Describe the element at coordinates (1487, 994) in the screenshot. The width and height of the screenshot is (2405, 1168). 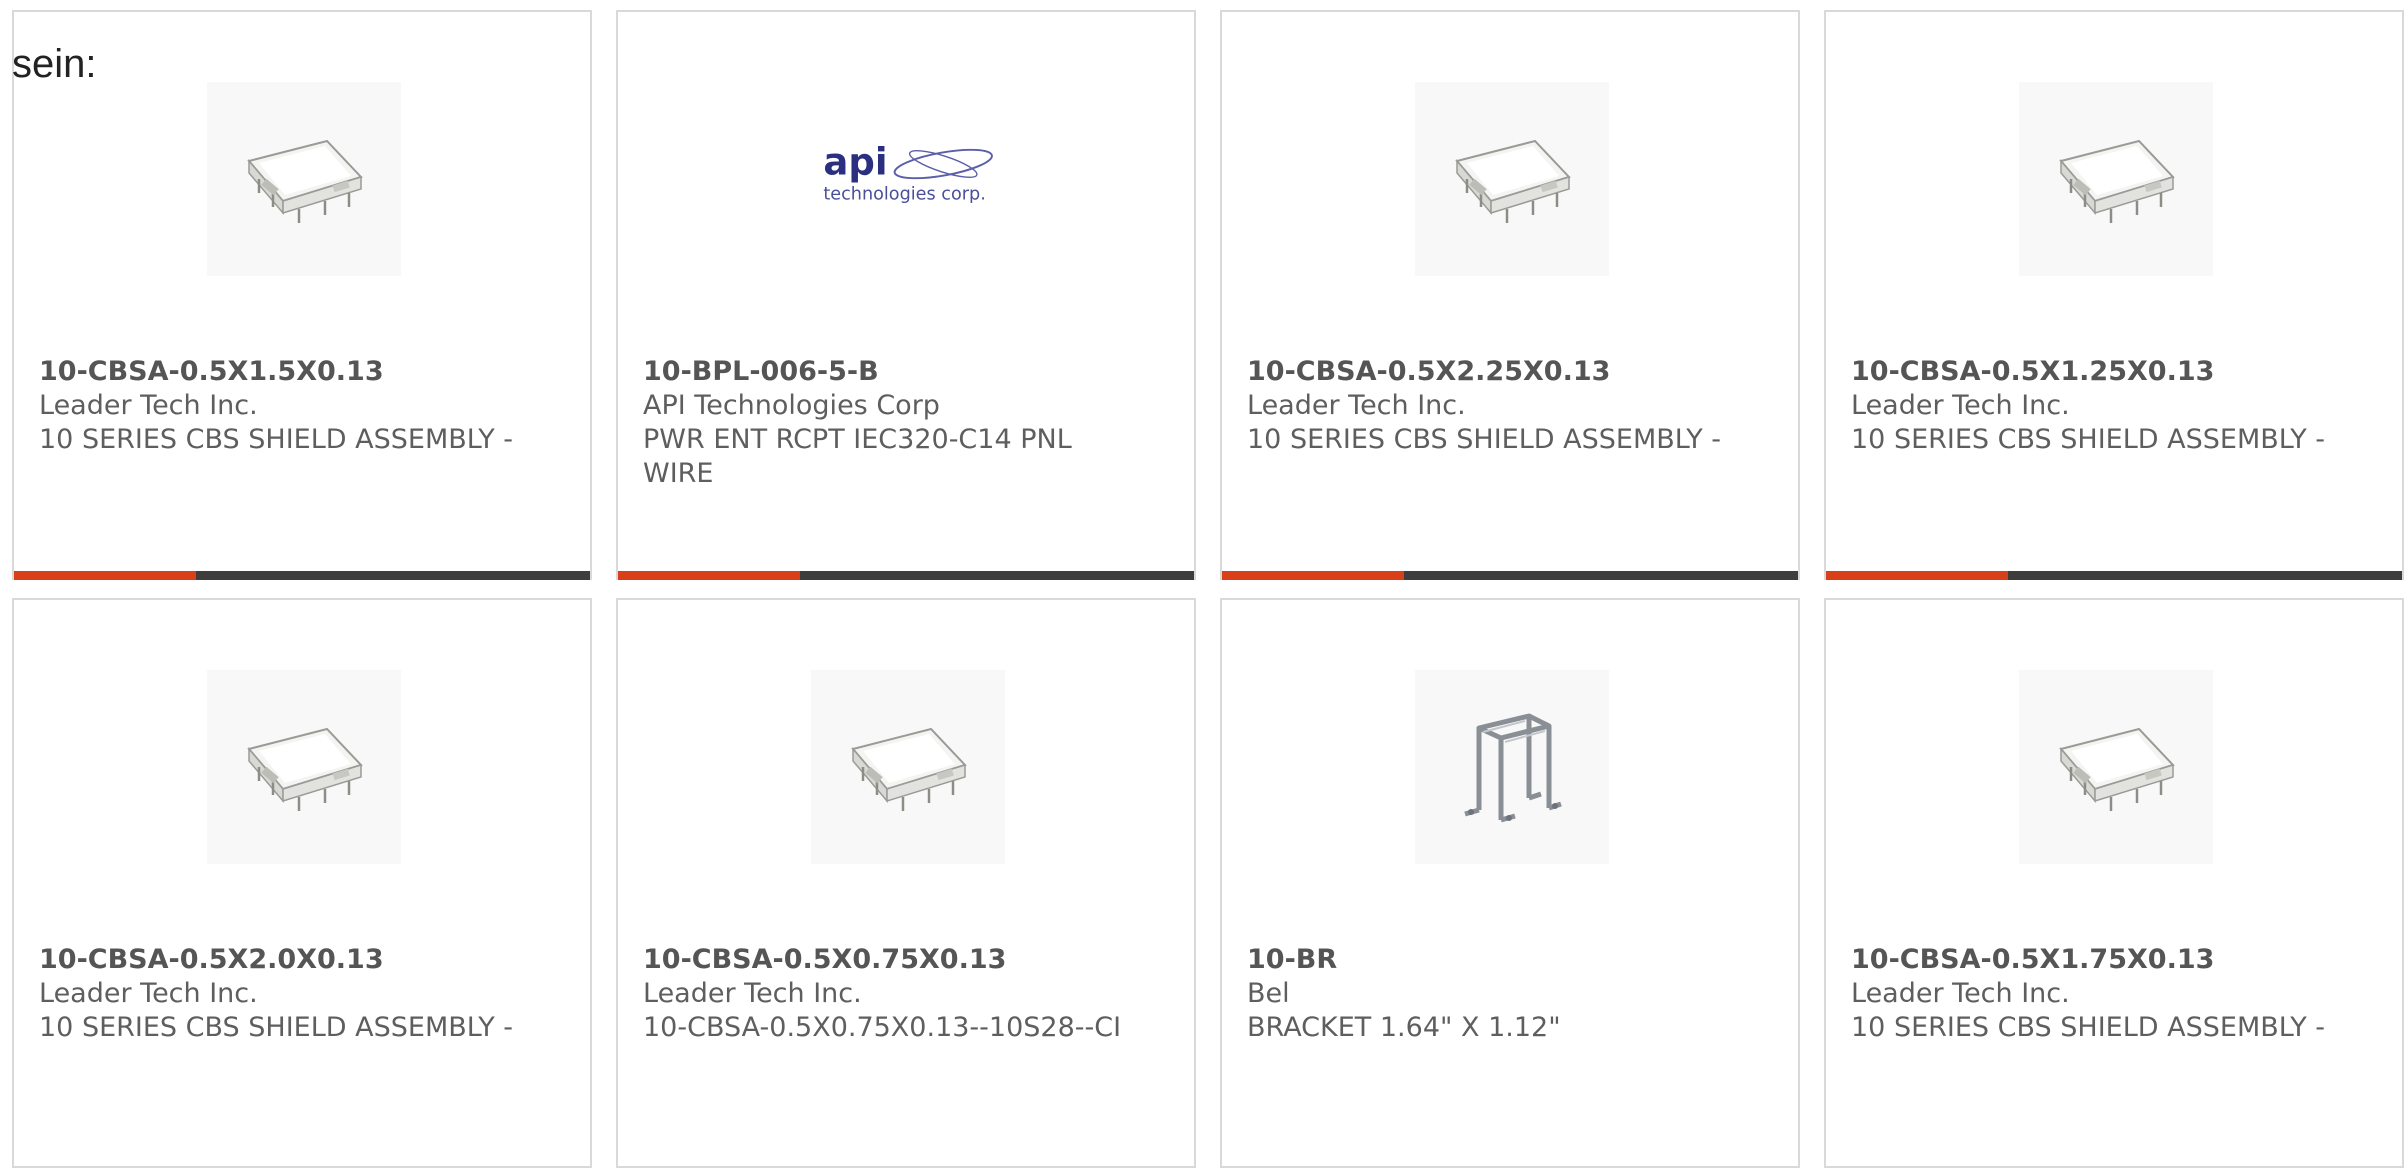
I see `product-info: 10-BR Bel BRACKET 1.64" X 1.12"` at that location.